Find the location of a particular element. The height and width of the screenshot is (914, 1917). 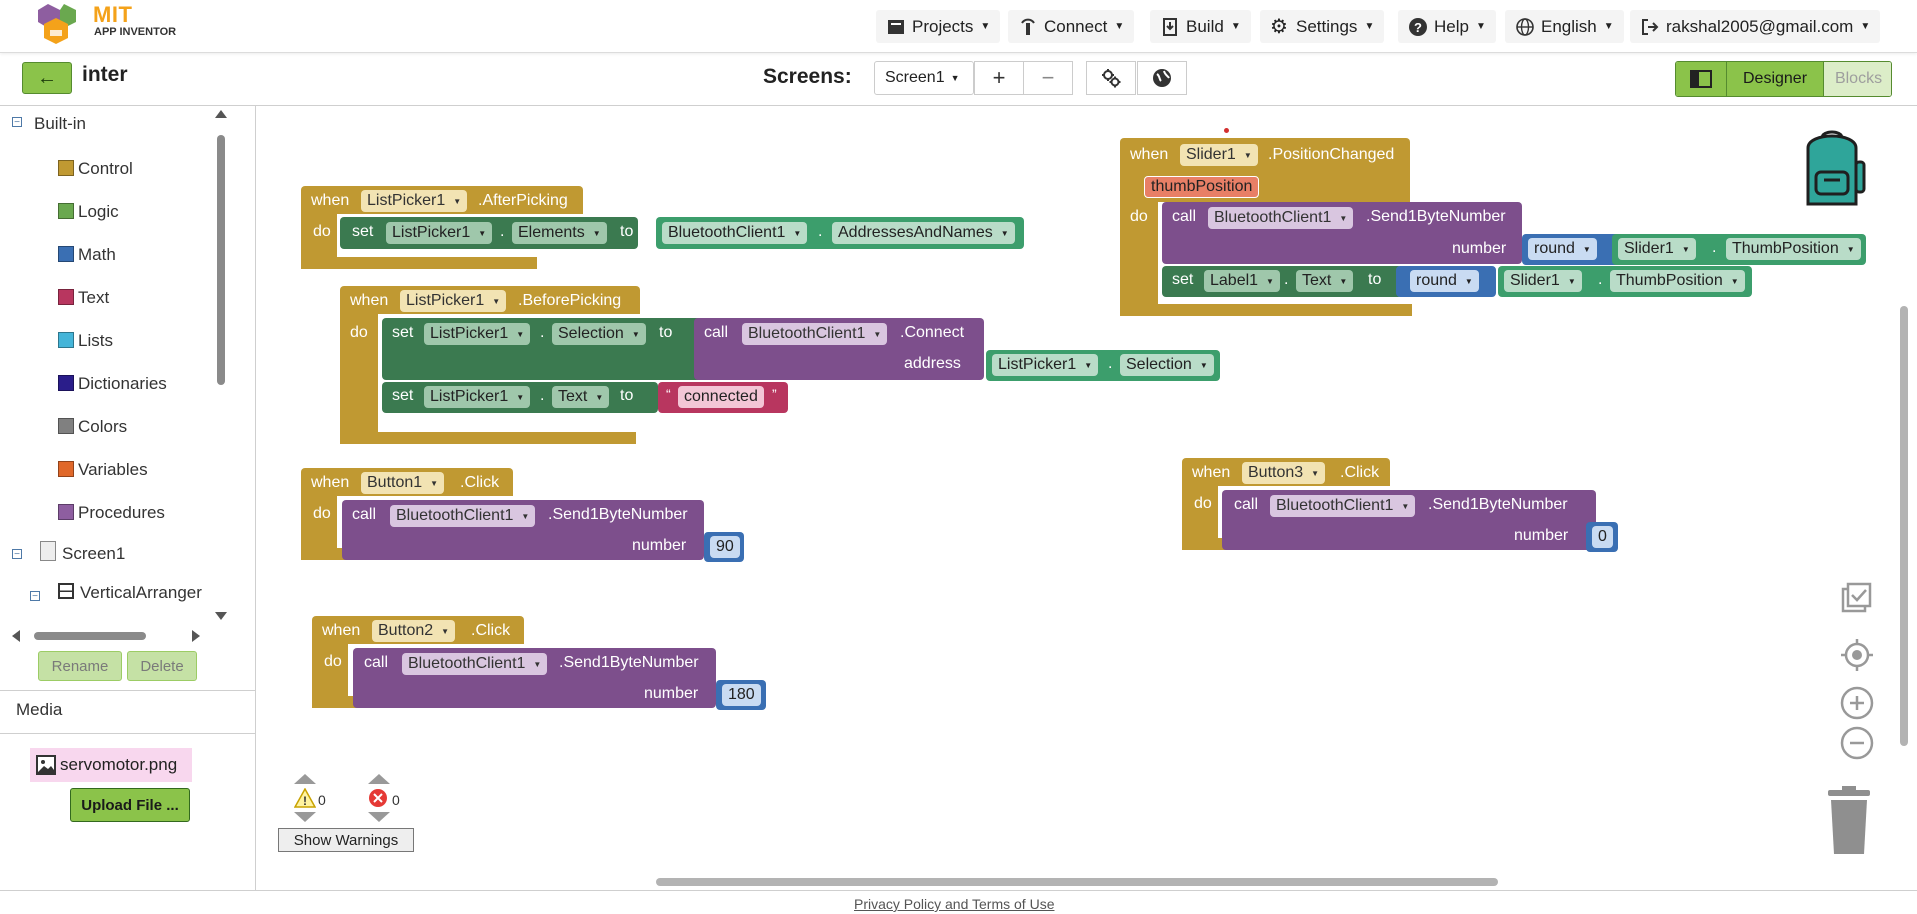

build-menu: Build ▼ is located at coordinates (1200, 26).